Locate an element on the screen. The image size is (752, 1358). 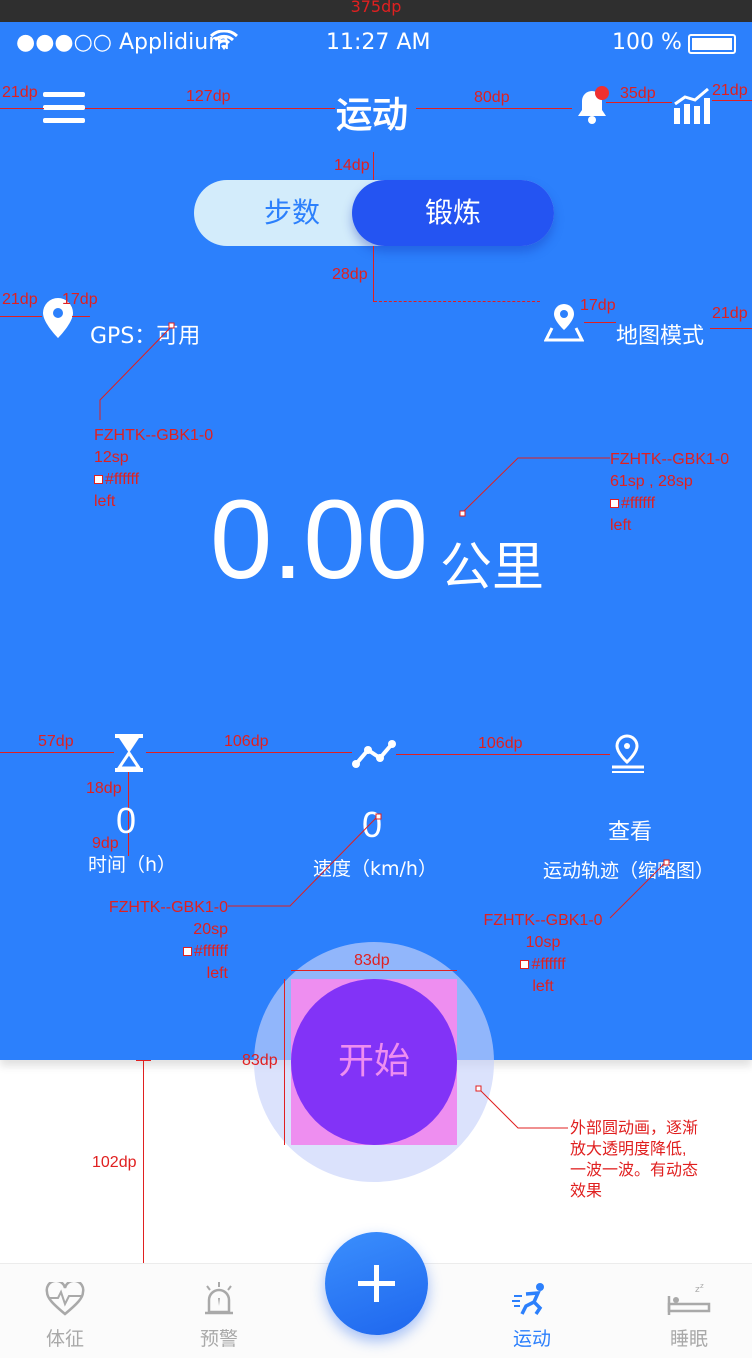
speed-line-icon is located at coordinates (374, 757).